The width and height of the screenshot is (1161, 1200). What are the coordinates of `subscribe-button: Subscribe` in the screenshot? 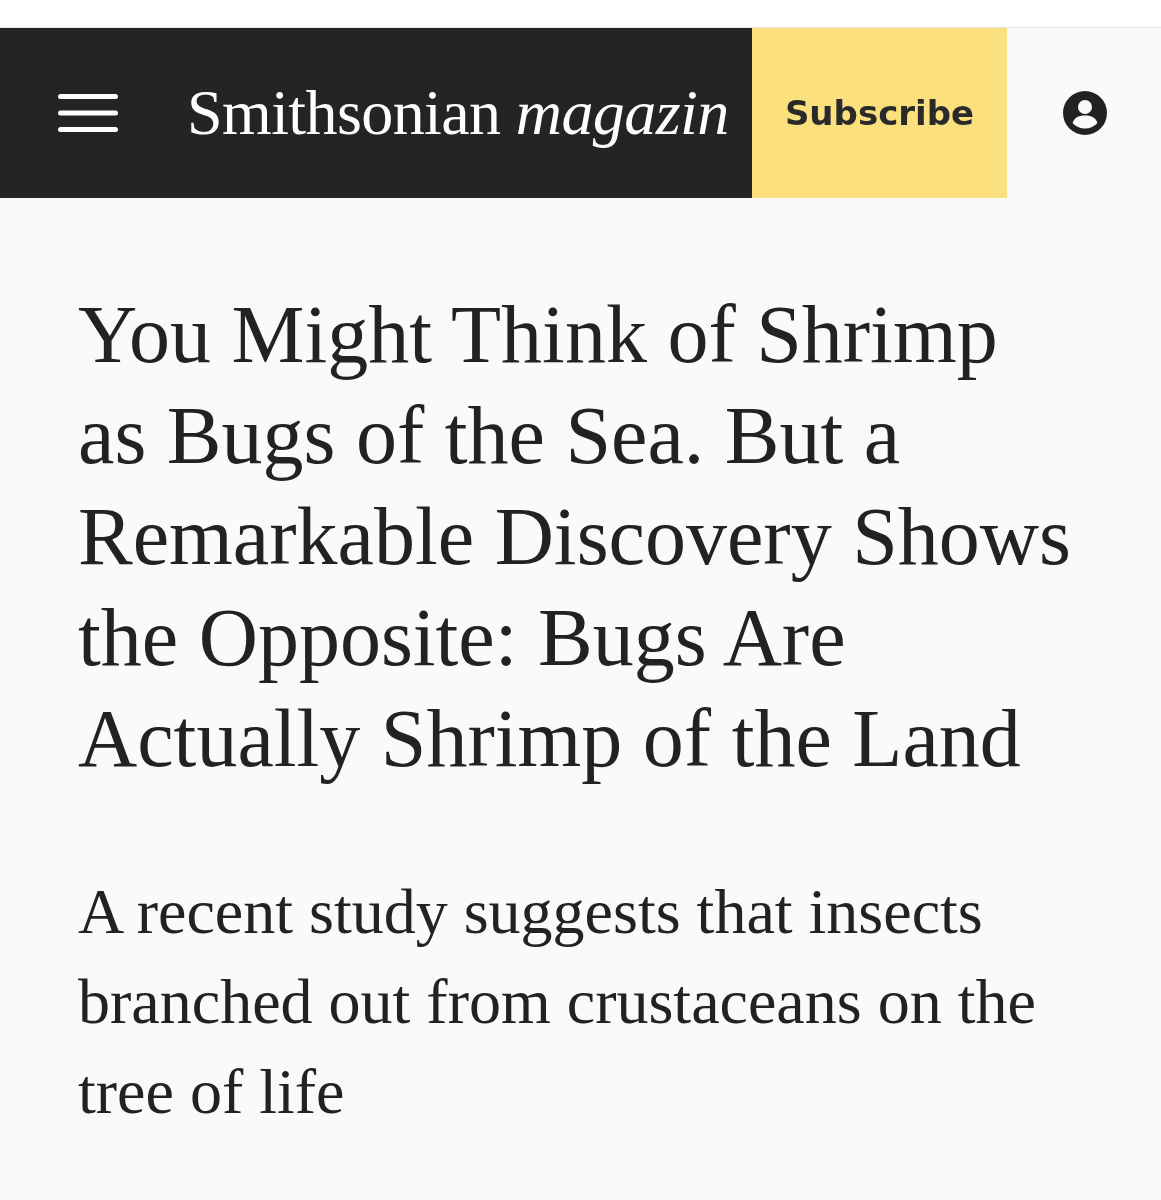 It's located at (879, 113).